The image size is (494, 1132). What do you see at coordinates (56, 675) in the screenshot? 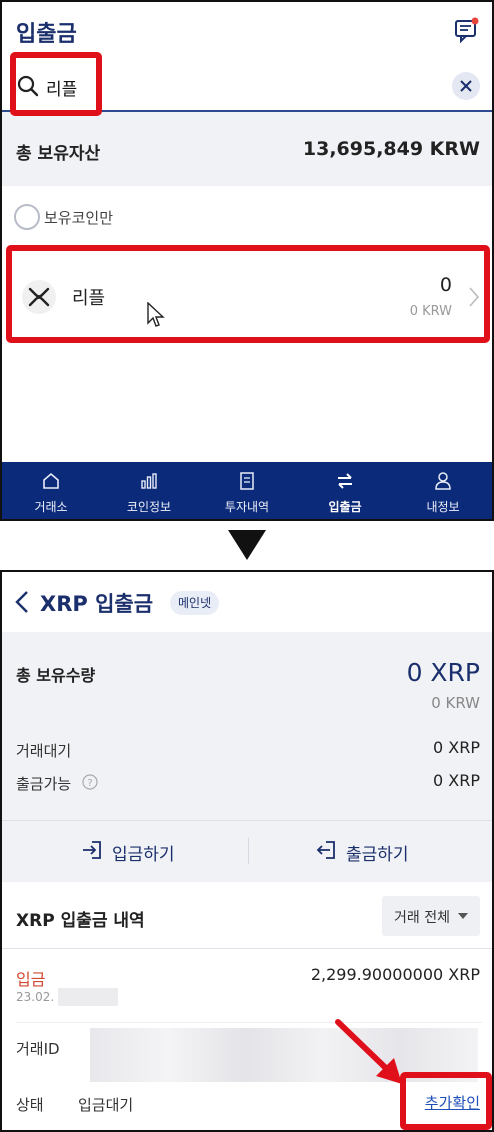
I see `total-holdings-label: 총 보유수량` at bounding box center [56, 675].